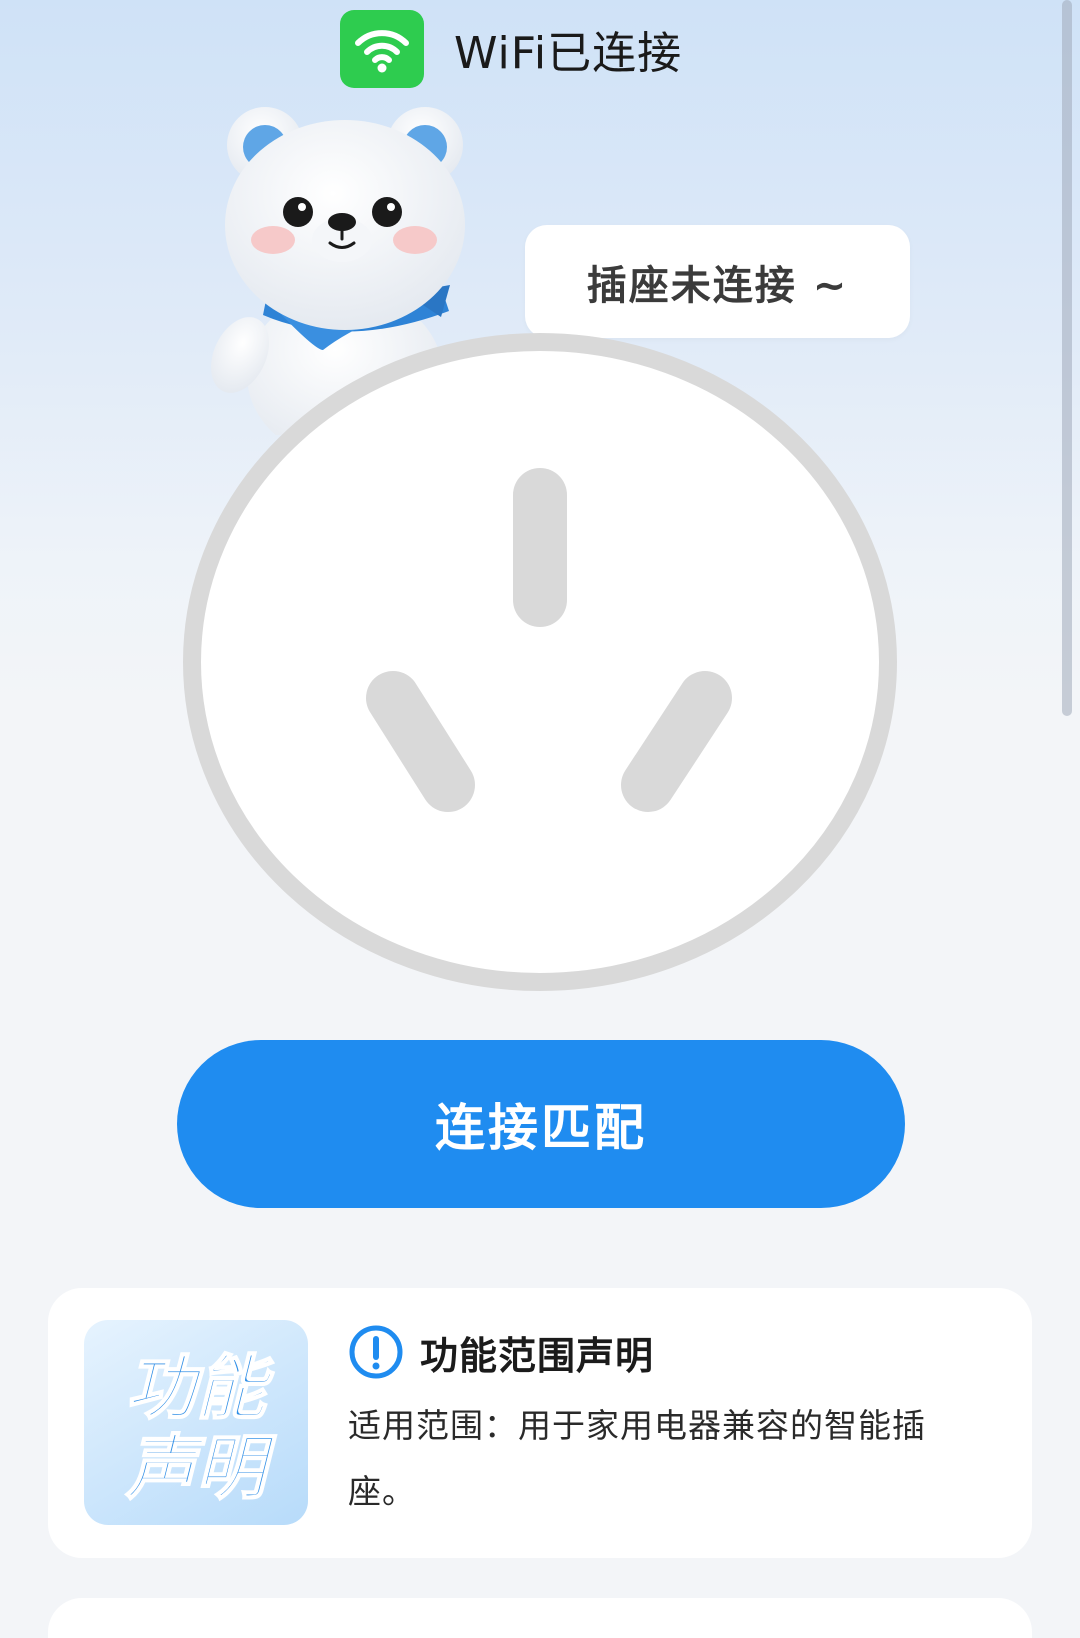 Image resolution: width=1080 pixels, height=1638 pixels. I want to click on connect-match-button: 连接匹配, so click(541, 1124).